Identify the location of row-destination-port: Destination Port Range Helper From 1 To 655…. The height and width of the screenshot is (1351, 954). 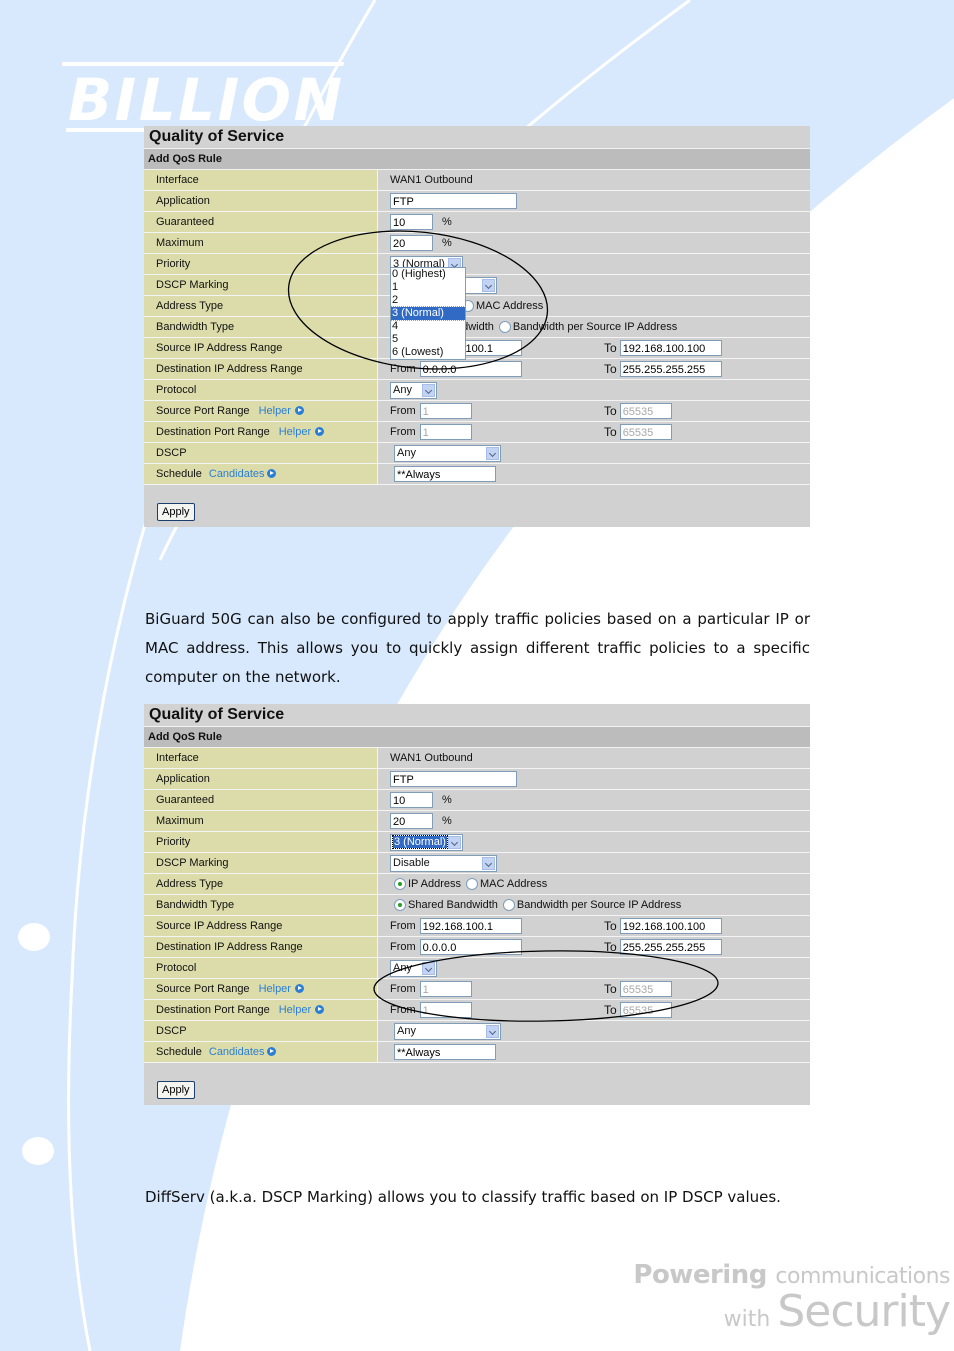
(477, 1010).